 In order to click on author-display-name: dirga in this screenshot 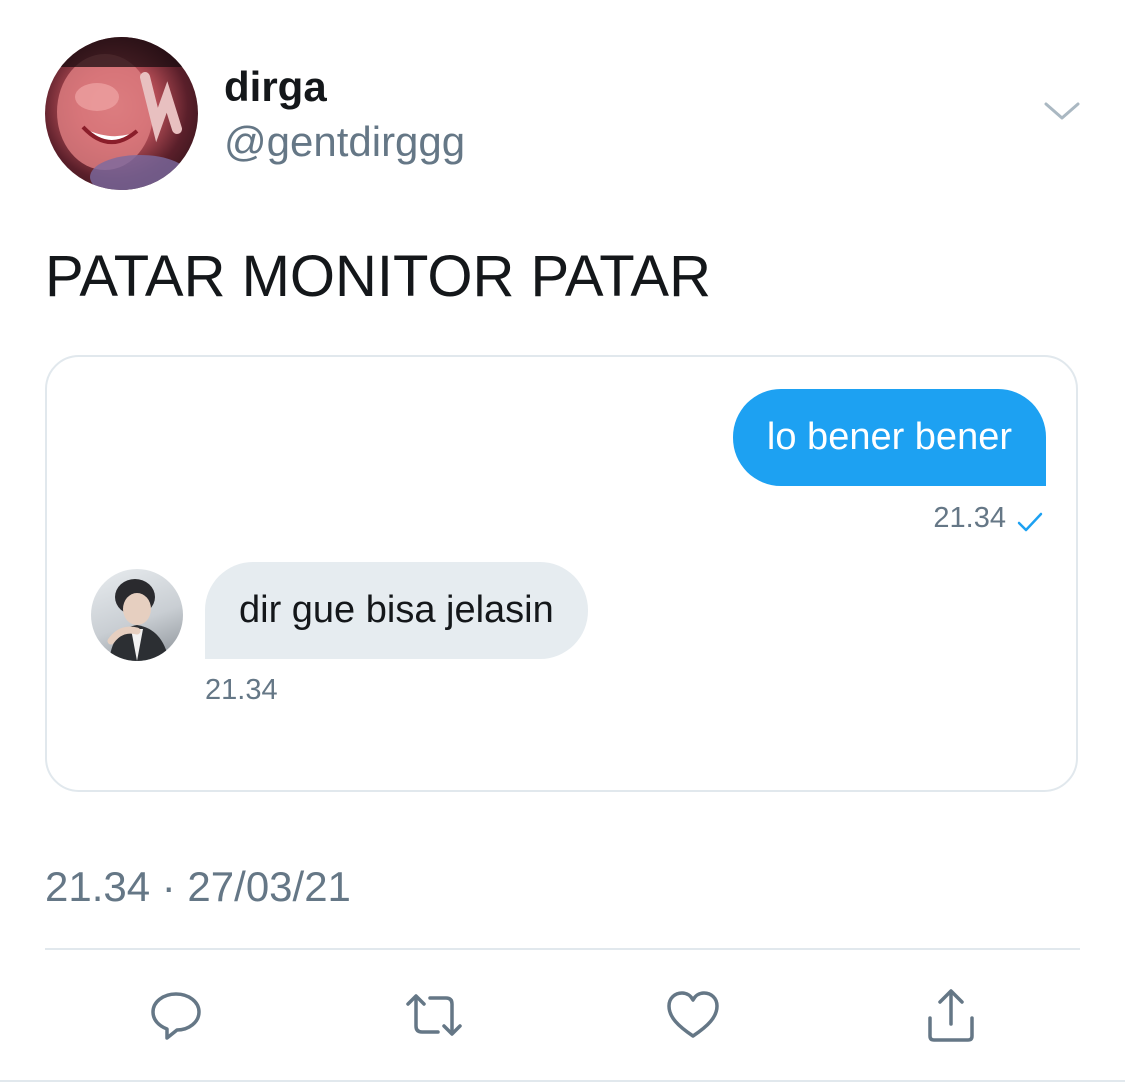, I will do `click(275, 87)`.